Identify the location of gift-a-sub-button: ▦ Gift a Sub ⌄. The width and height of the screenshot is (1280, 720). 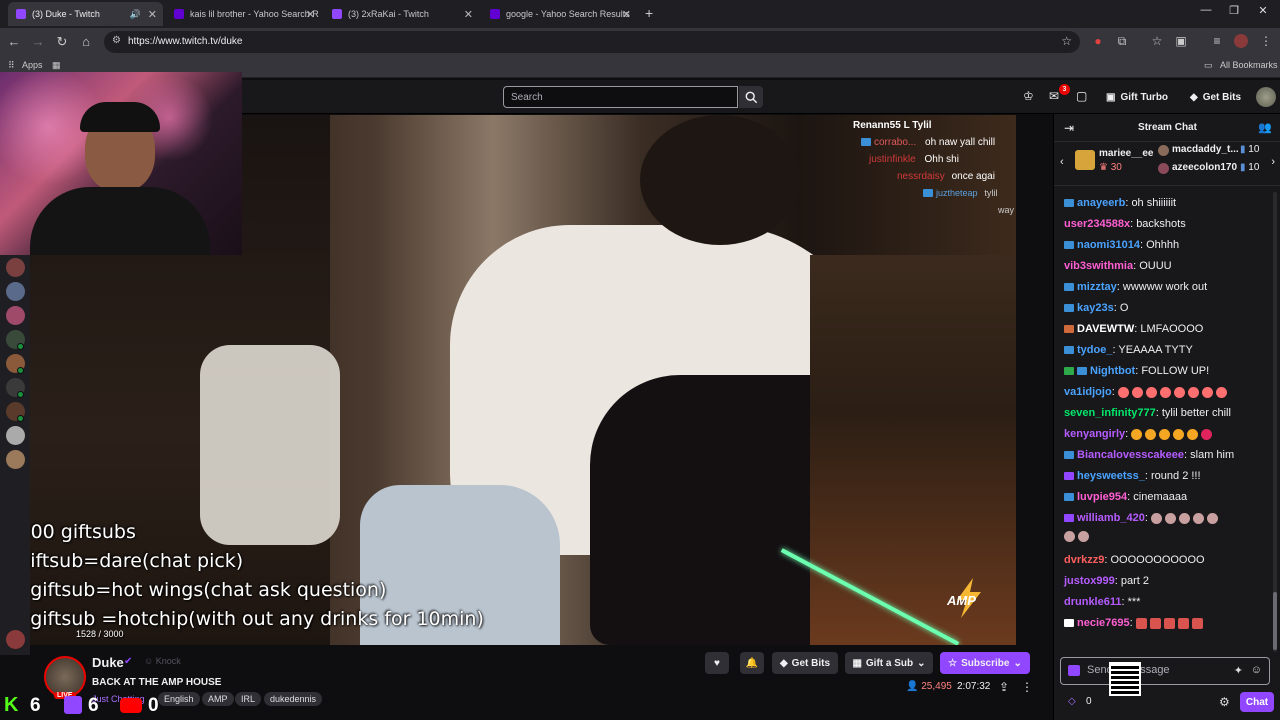
(889, 663).